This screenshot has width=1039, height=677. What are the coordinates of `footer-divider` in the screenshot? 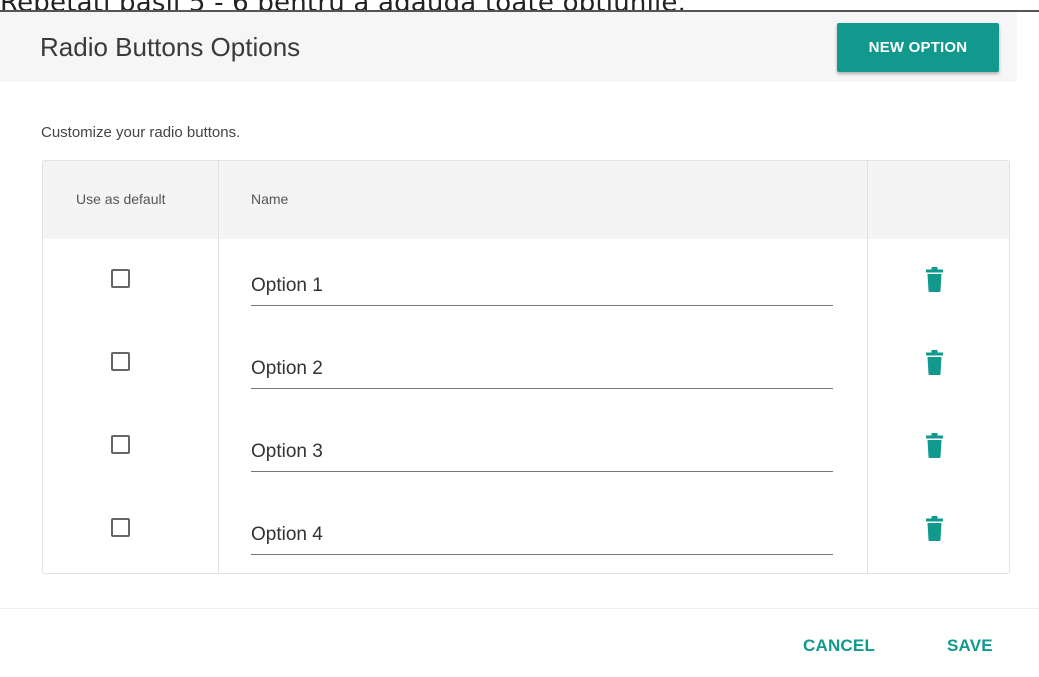 It's located at (519, 608).